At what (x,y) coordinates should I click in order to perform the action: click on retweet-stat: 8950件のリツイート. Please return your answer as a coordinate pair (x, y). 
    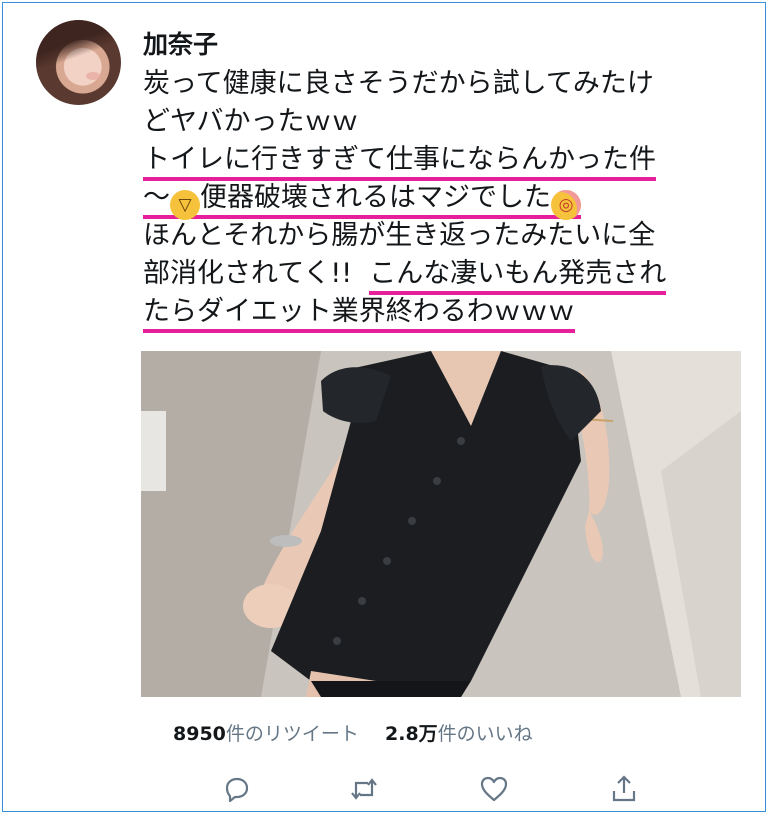
    Looking at the image, I should click on (266, 734).